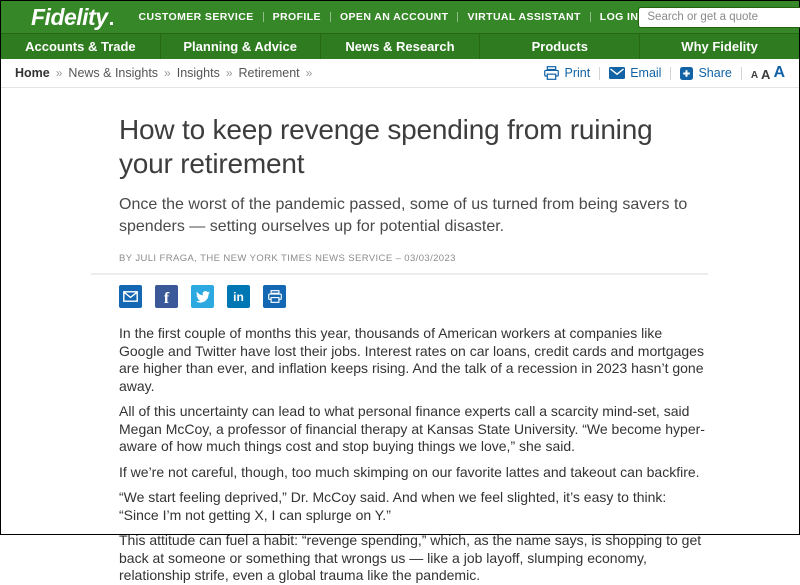 The height and width of the screenshot is (585, 800). What do you see at coordinates (559, 46) in the screenshot?
I see `nav-item-products: Products` at bounding box center [559, 46].